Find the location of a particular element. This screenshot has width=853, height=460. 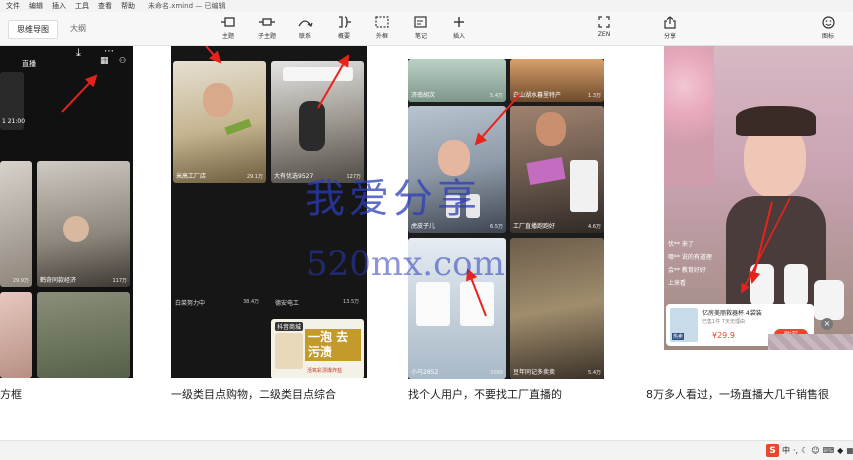

menu-bar: 文件 编辑 插入 工具 查看 帮助 未命名.xmind — 已编辑 is located at coordinates (426, 6).